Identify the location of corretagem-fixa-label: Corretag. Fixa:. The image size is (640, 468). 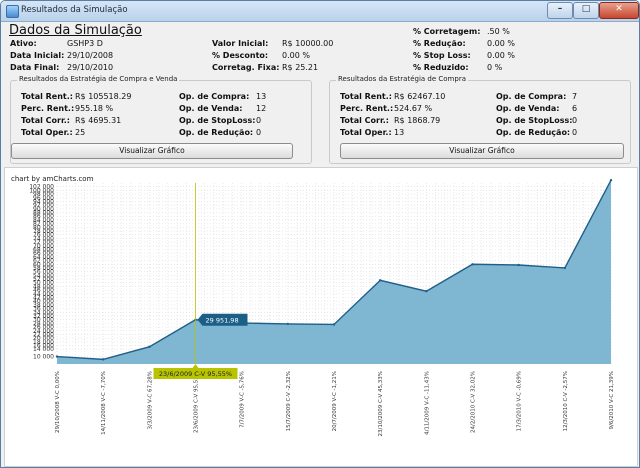
(246, 67).